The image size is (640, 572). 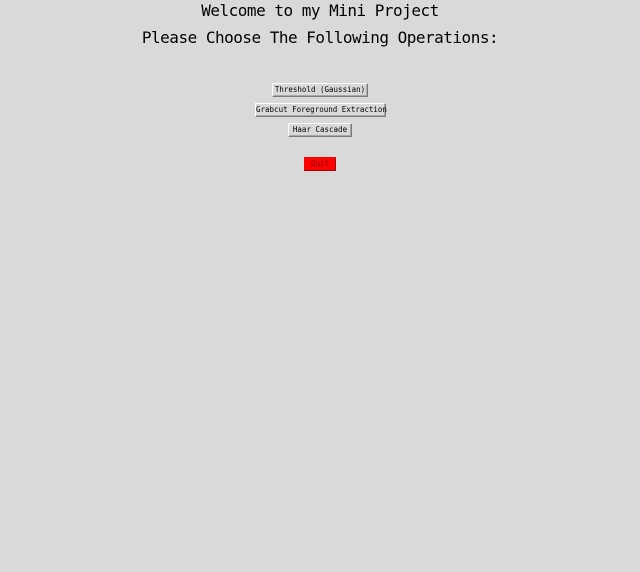 What do you see at coordinates (320, 164) in the screenshot?
I see `quit-button: Quit` at bounding box center [320, 164].